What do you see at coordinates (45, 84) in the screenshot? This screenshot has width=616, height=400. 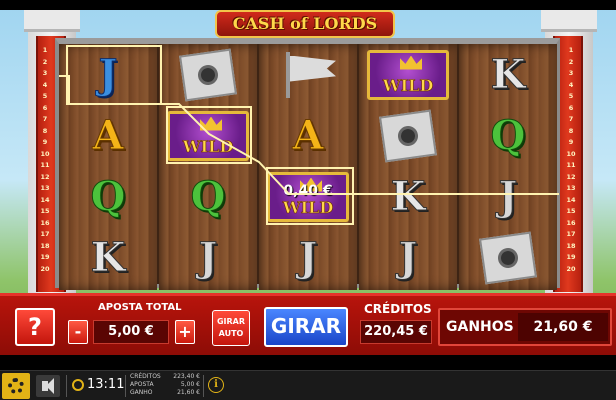 I see `payline-number: 4` at bounding box center [45, 84].